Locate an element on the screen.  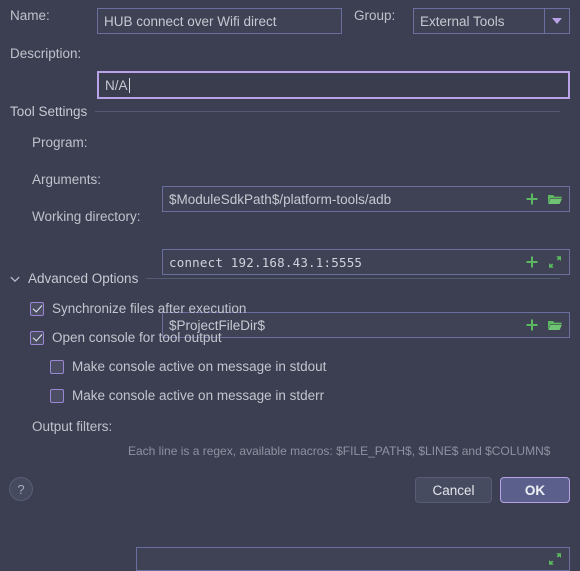
program-row: Program: is located at coordinates (60, 142).